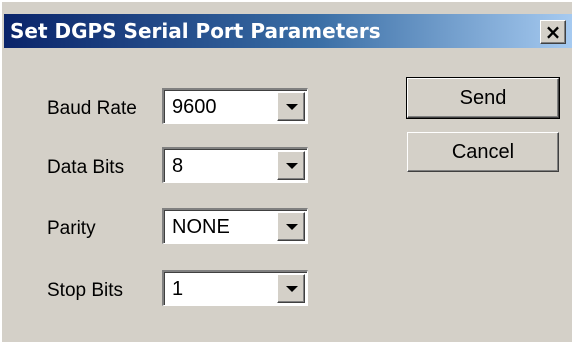 This screenshot has height=342, width=572. Describe the element at coordinates (235, 288) in the screenshot. I see `stop-bits-select: 1` at that location.